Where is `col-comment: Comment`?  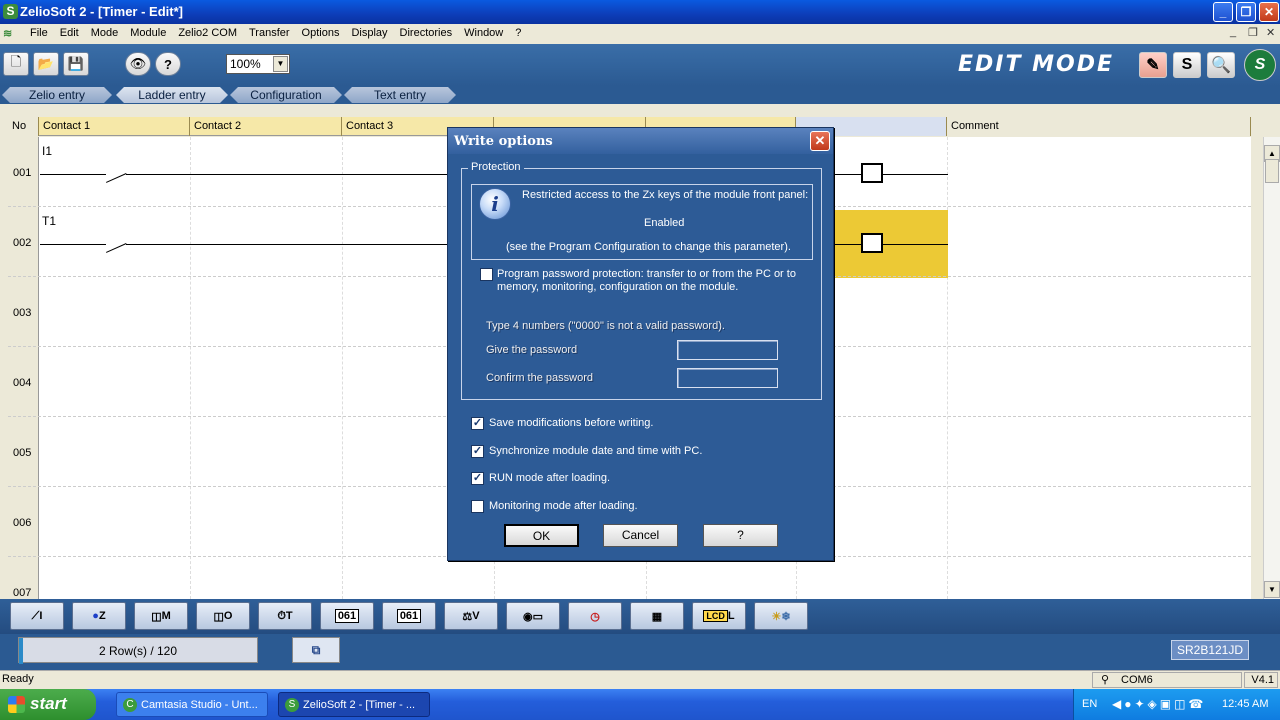 col-comment: Comment is located at coordinates (1099, 126).